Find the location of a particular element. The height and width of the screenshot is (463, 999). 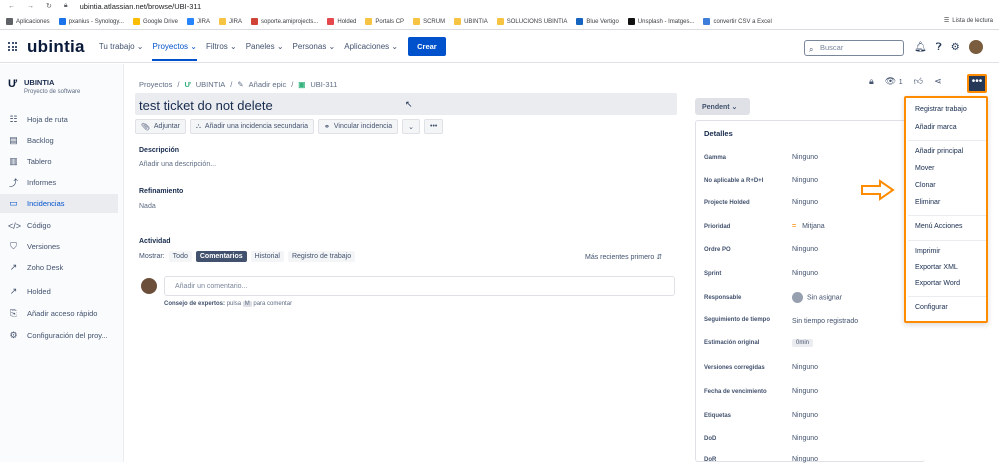

status-dropdown: Pendent ⌄ is located at coordinates (722, 106).